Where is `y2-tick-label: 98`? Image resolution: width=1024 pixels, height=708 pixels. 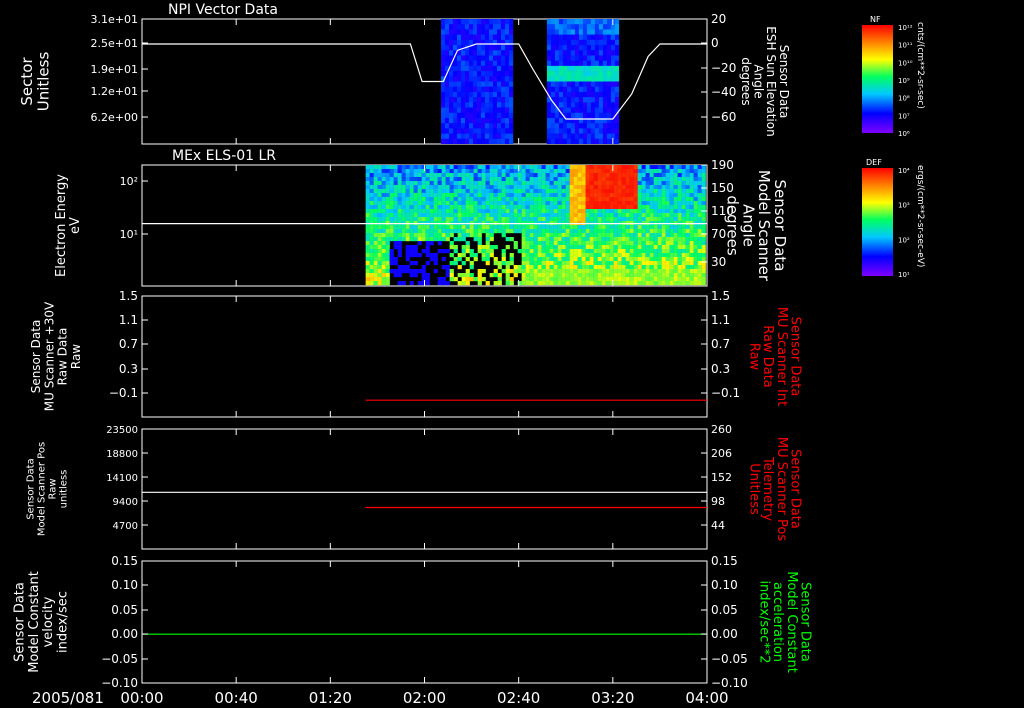
y2-tick-label: 98 is located at coordinates (718, 501).